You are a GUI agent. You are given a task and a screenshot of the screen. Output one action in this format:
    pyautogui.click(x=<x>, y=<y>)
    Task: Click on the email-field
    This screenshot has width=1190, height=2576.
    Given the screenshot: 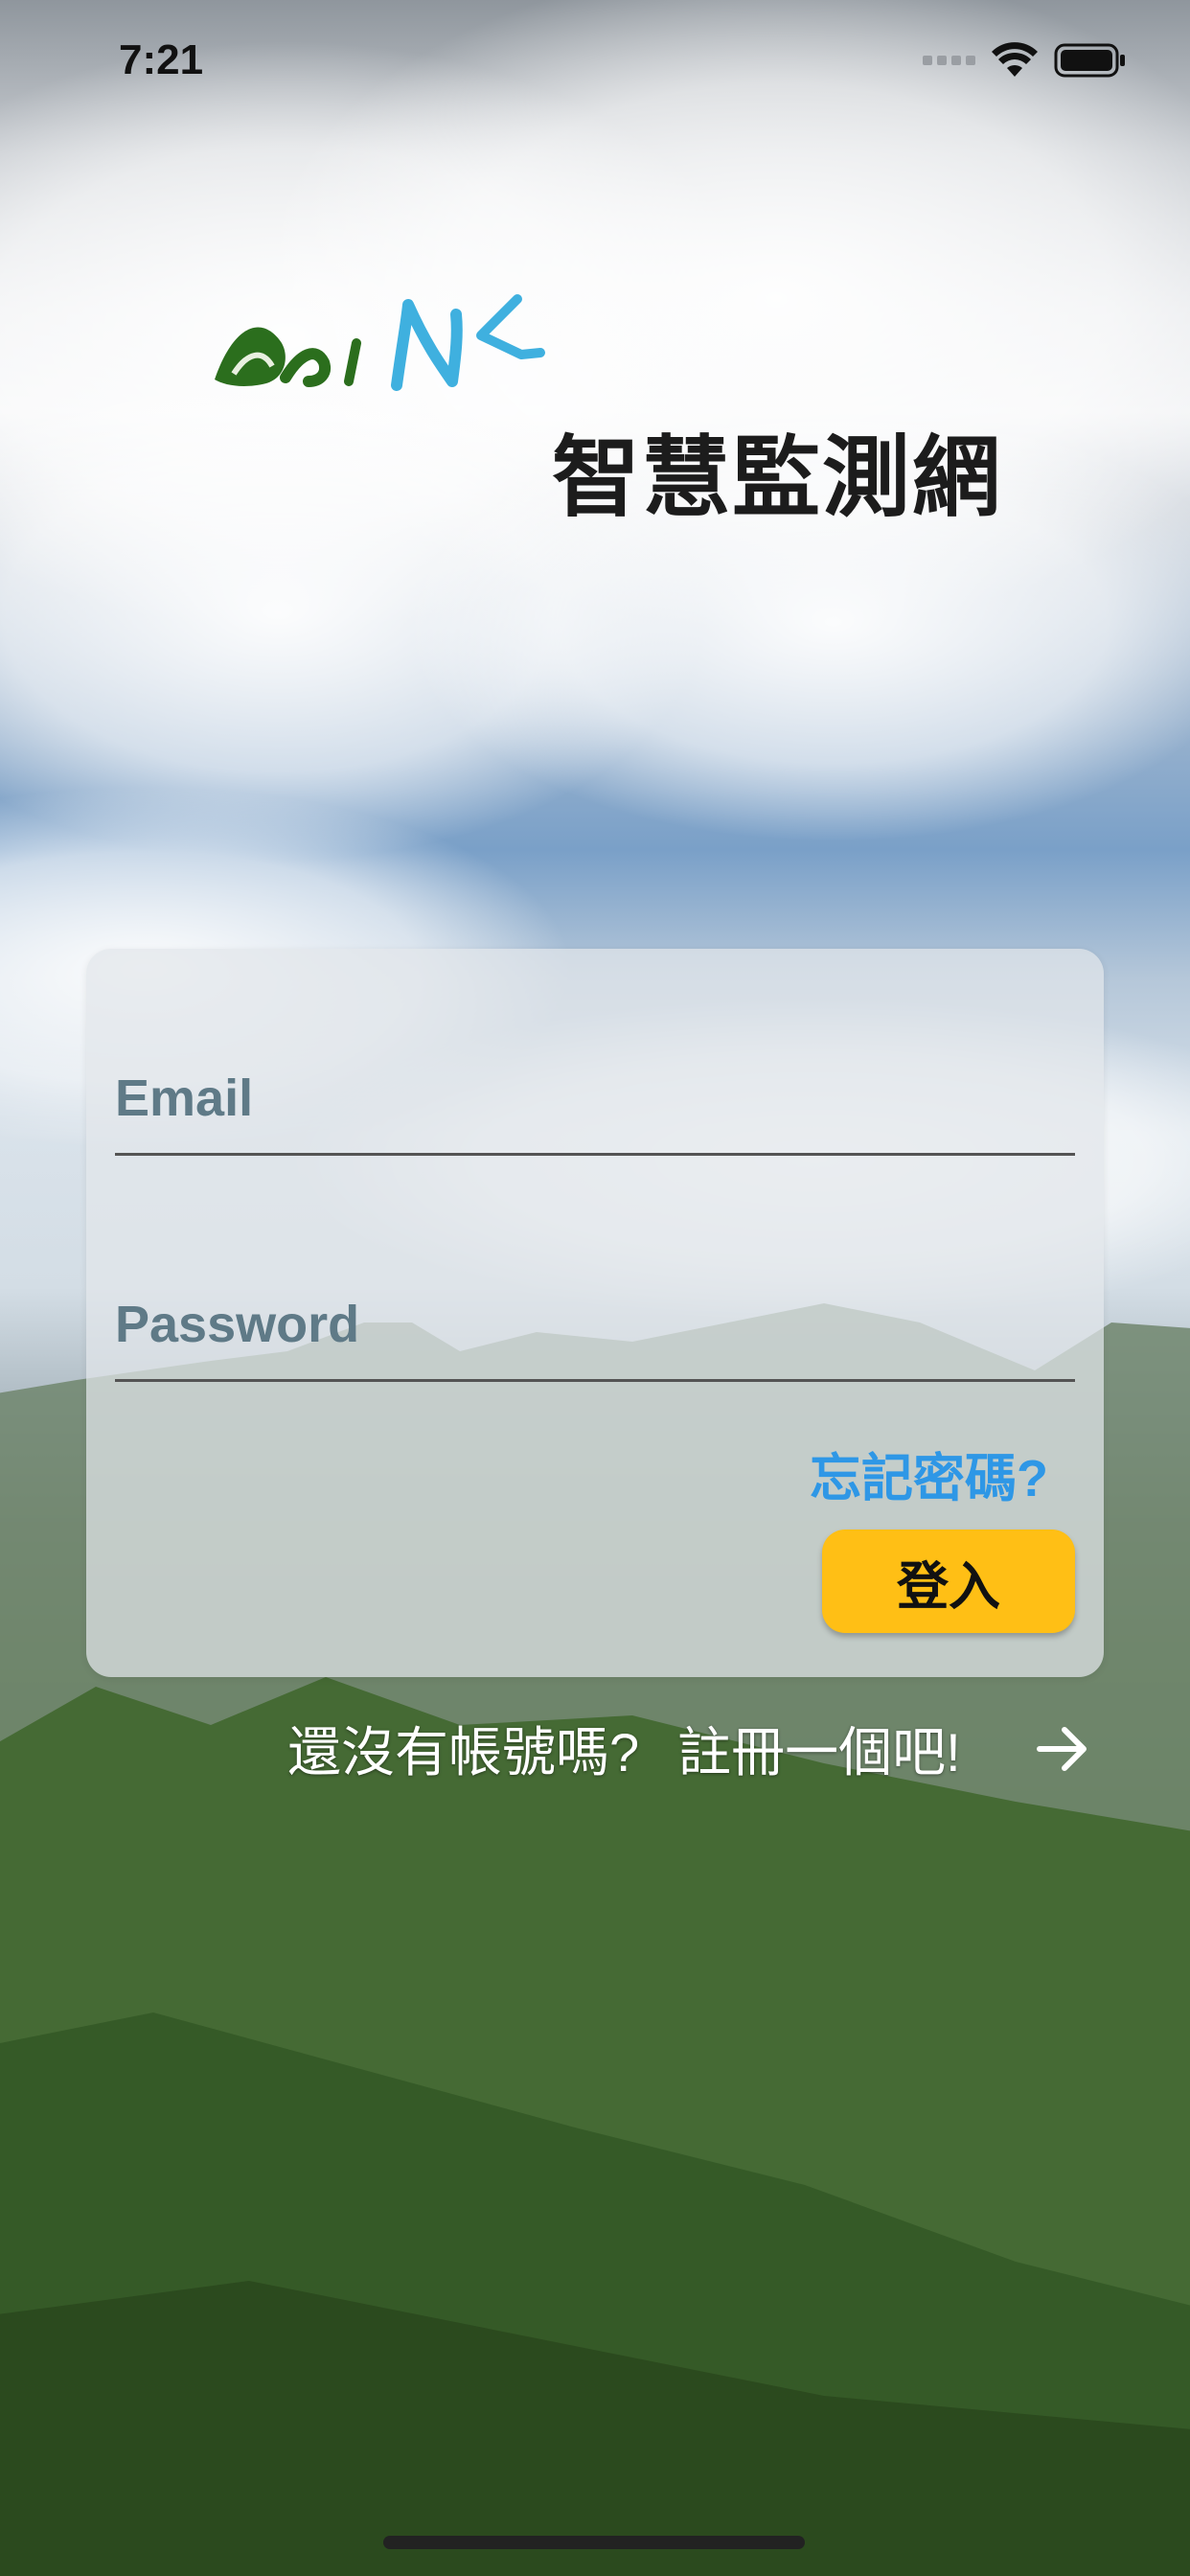 What is the action you would take?
    pyautogui.click(x=595, y=1098)
    